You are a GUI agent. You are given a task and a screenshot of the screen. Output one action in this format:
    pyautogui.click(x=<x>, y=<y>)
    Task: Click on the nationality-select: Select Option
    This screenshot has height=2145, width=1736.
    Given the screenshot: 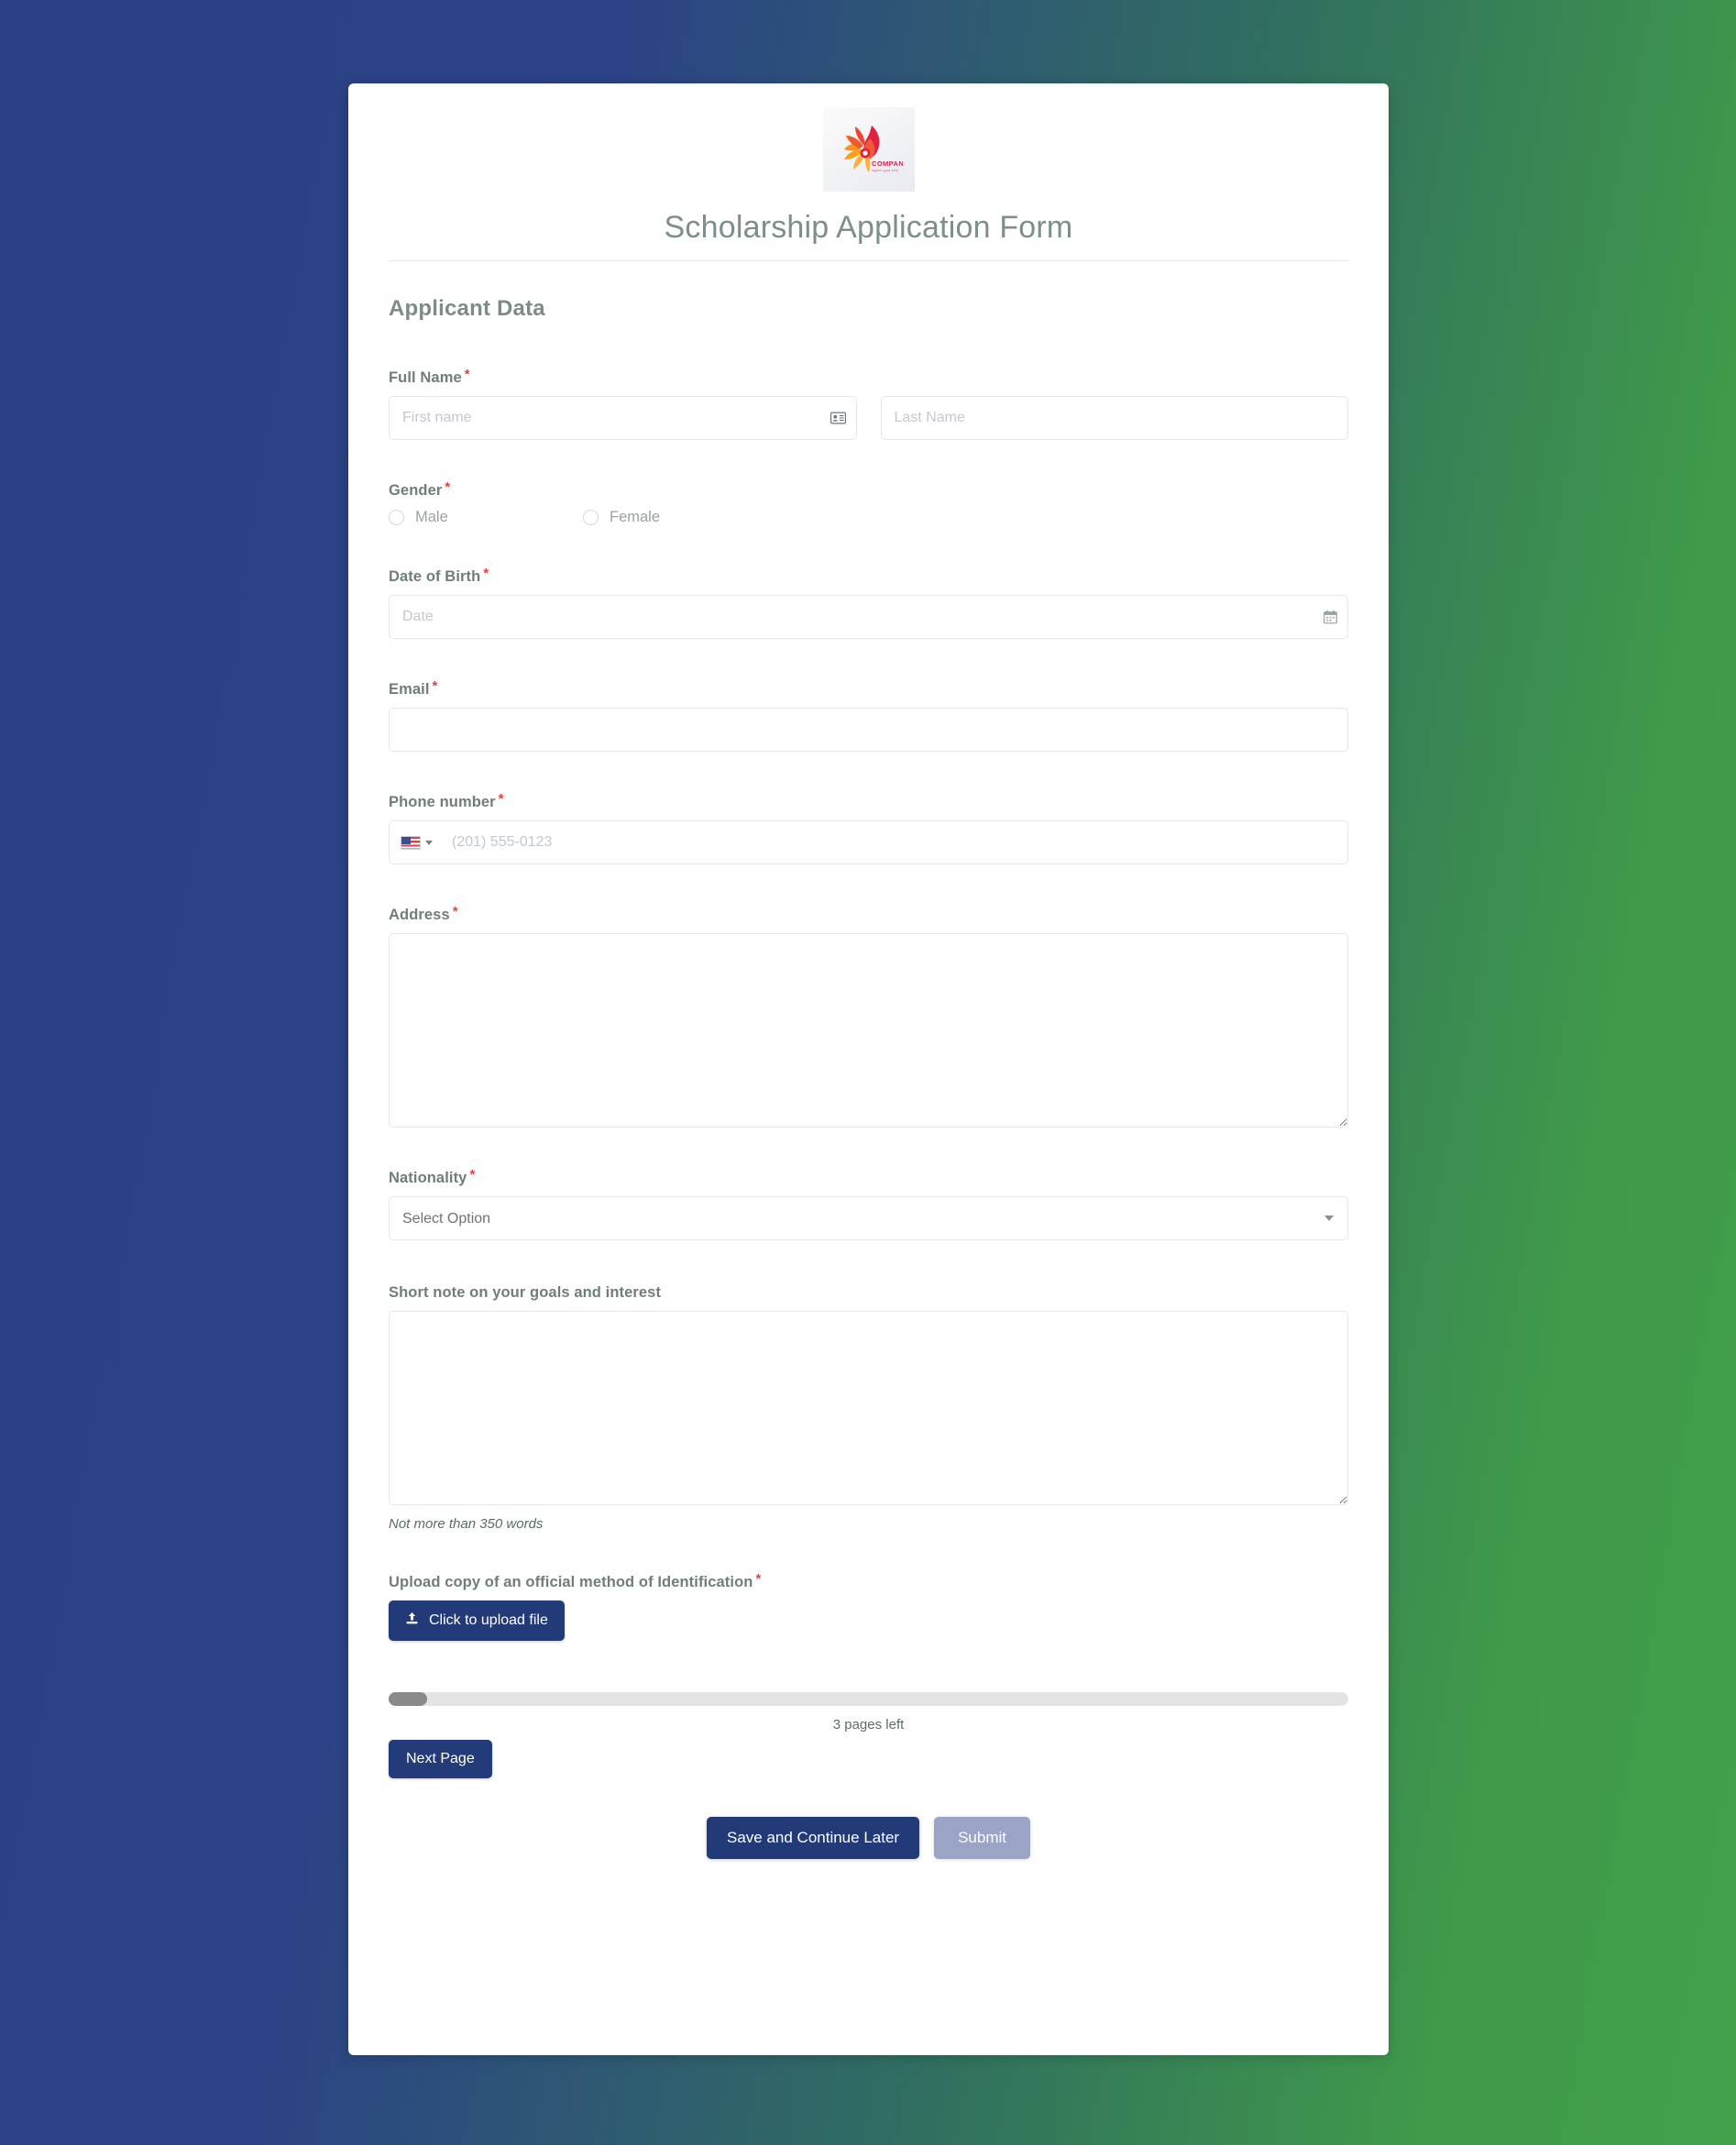 What is the action you would take?
    pyautogui.click(x=869, y=1218)
    